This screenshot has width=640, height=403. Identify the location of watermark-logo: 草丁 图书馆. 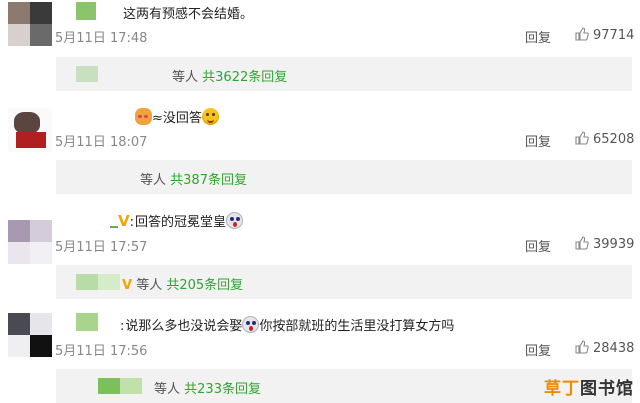
(589, 389).